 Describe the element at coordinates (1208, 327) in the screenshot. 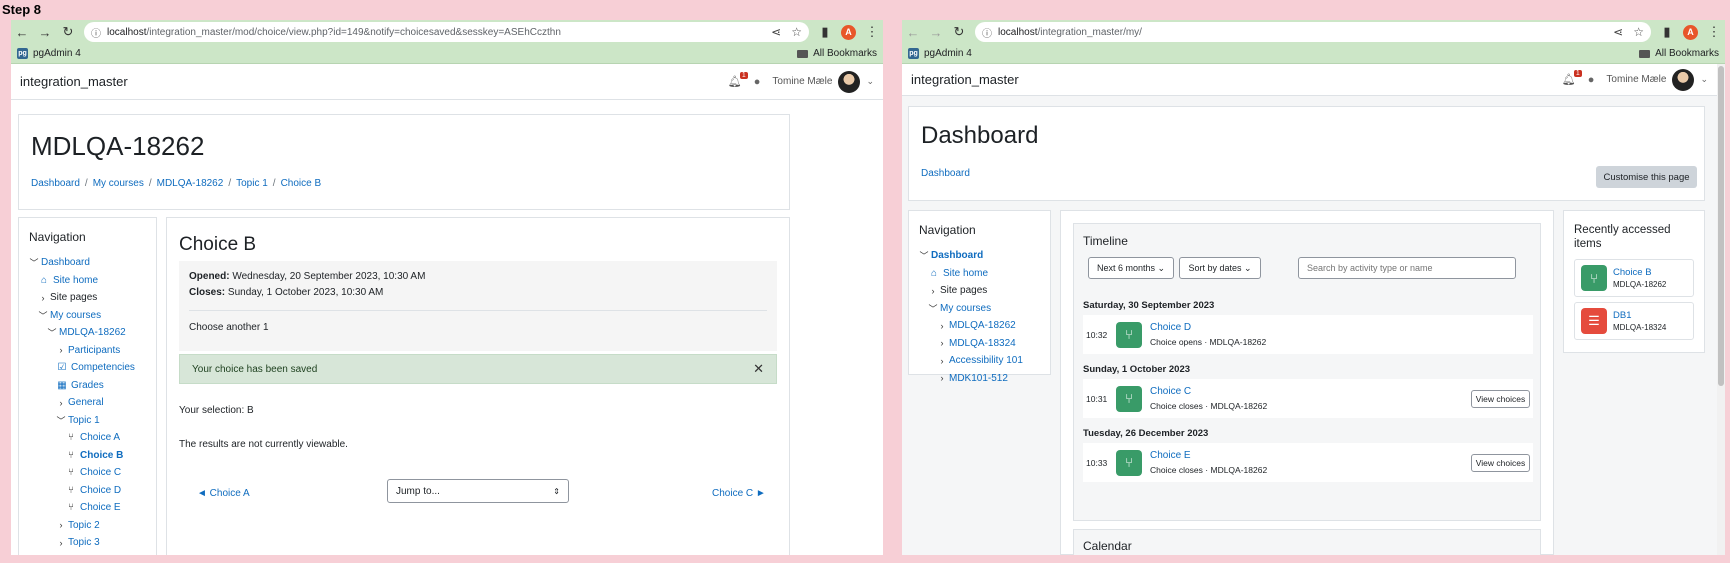

I see `event-activity-link: Choice D` at that location.